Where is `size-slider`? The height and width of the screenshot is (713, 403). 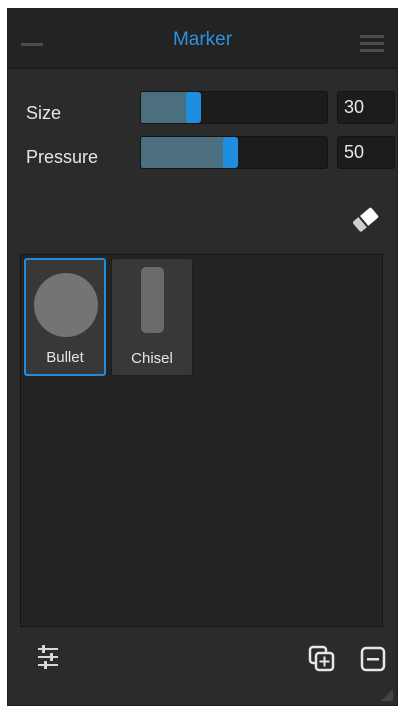 size-slider is located at coordinates (234, 107).